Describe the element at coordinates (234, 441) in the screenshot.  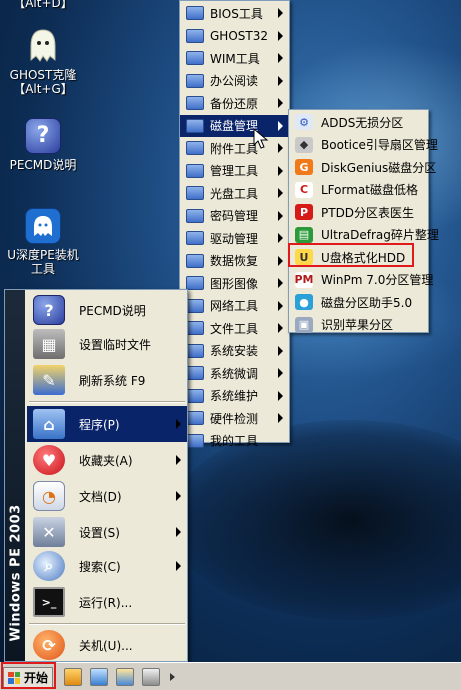
I see `programs-item: 我的工具` at that location.